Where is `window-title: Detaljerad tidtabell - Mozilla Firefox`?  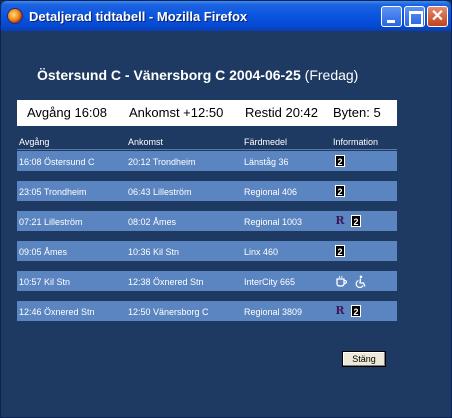
window-title: Detaljerad tidtabell - Mozilla Firefox is located at coordinates (138, 16).